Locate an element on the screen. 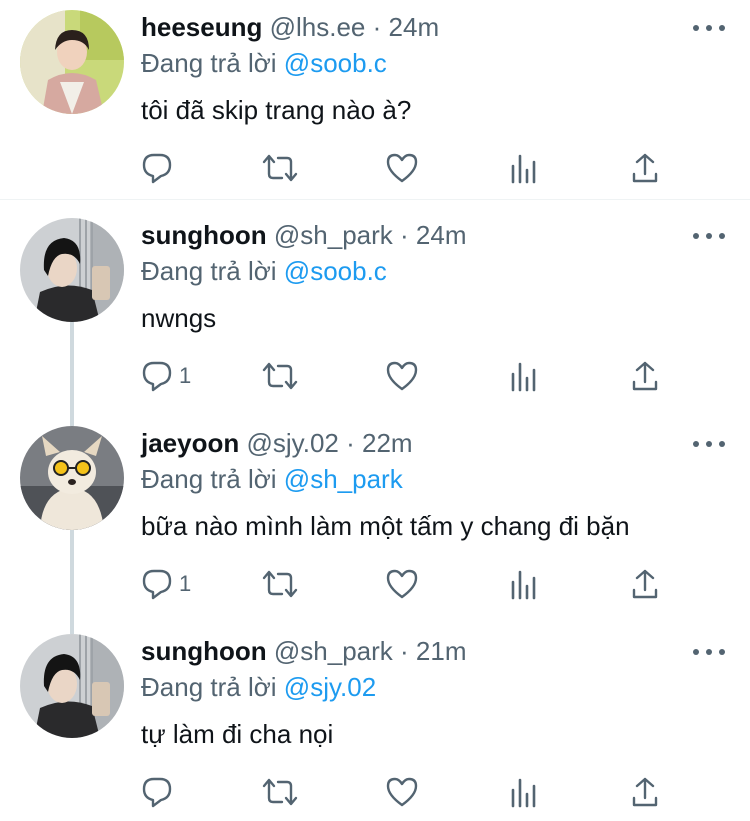 The image size is (750, 821). replying-to: Đang trả lời @sh_park is located at coordinates (272, 479).